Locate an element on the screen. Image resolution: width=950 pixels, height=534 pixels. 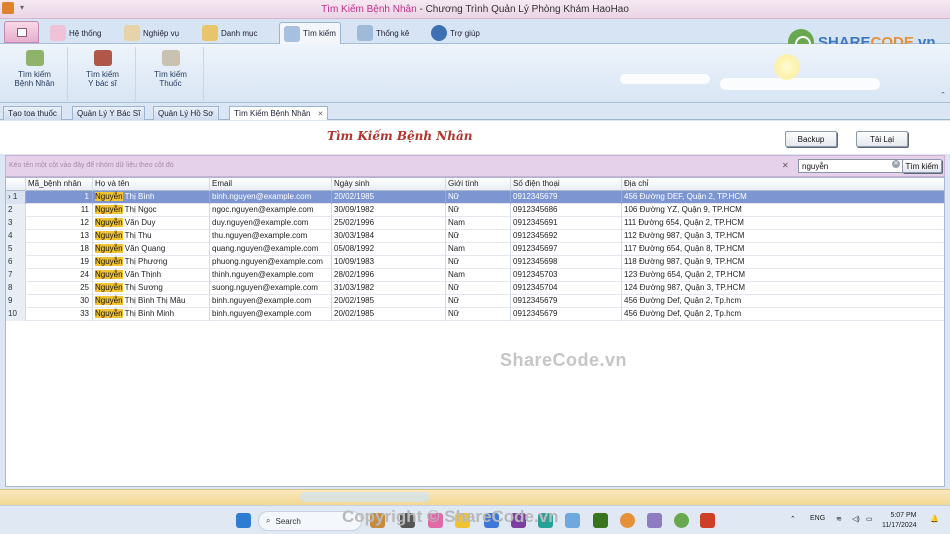
doc-tab-tim-kiem-benh-nhan: Tìm Kiếm Bệnh Nhân ✕ is located at coordinates (279, 113).